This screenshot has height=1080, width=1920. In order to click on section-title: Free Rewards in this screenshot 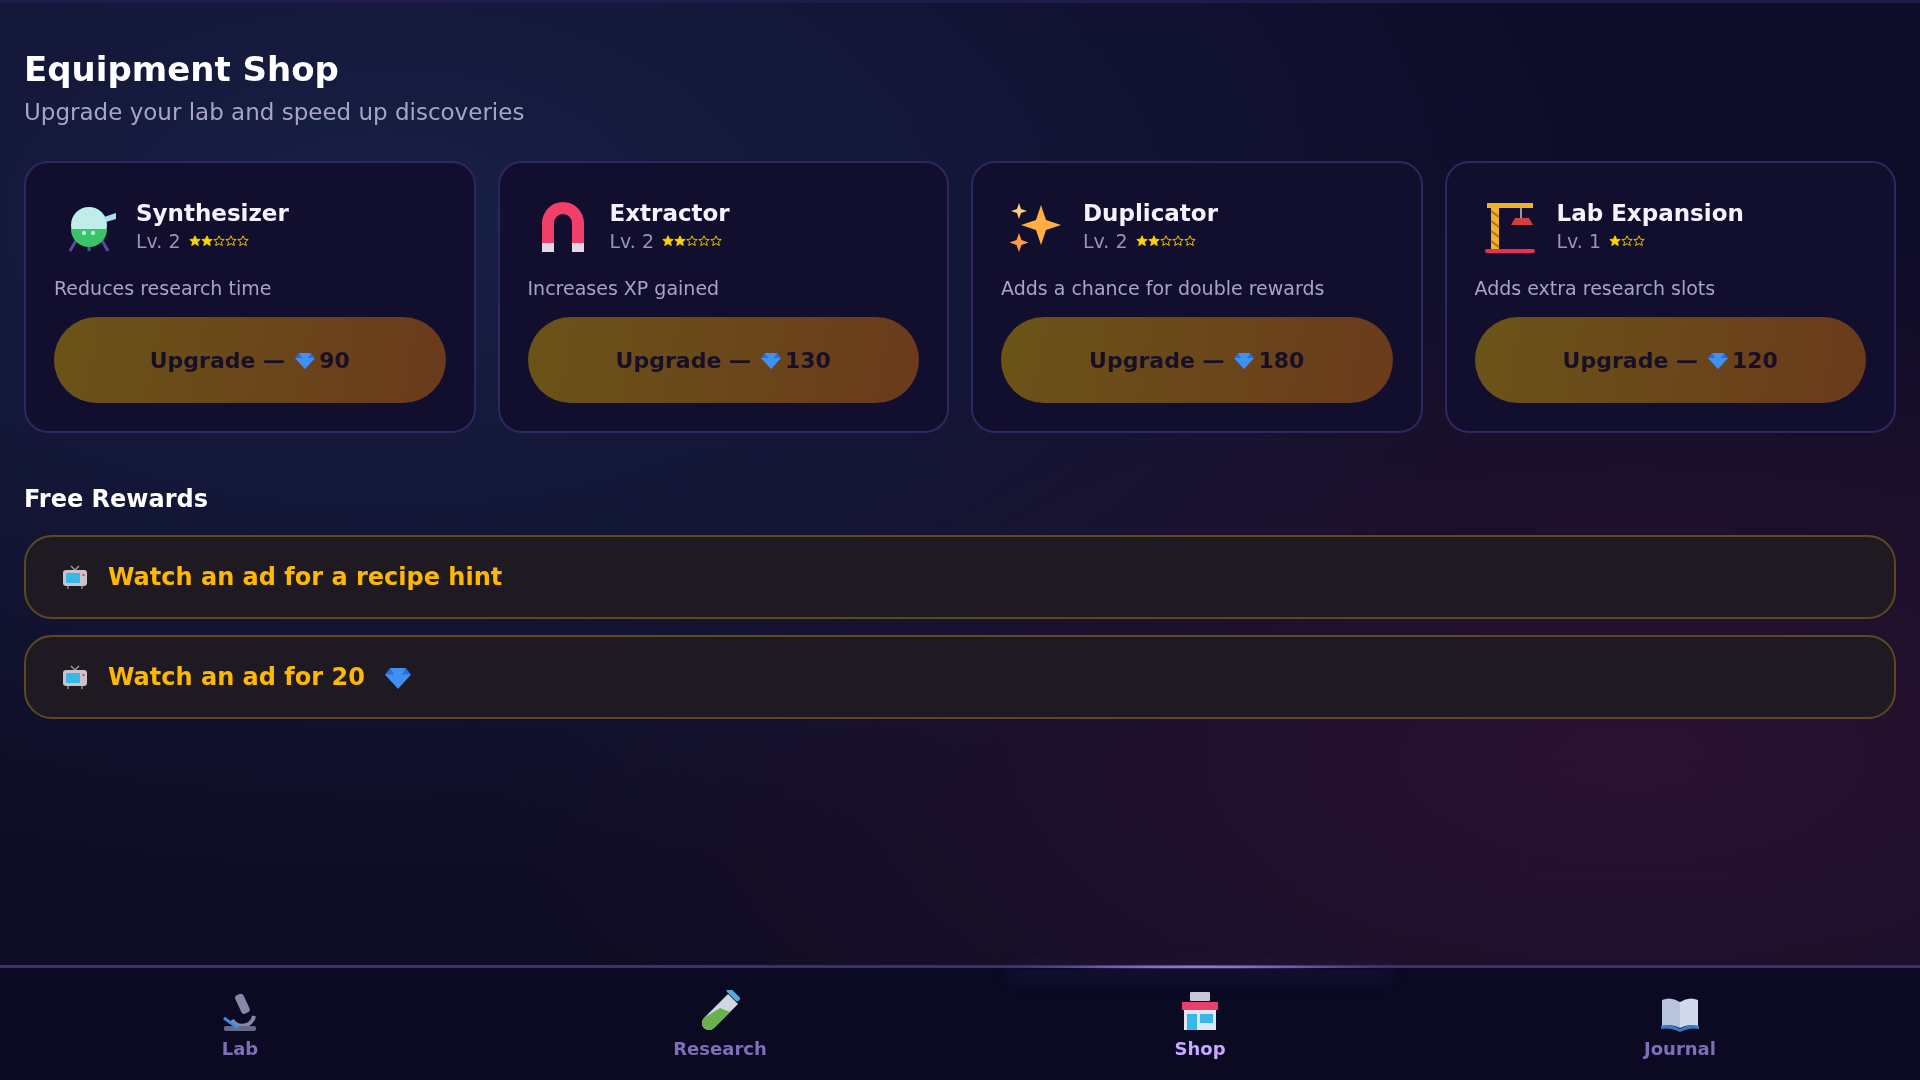, I will do `click(117, 499)`.